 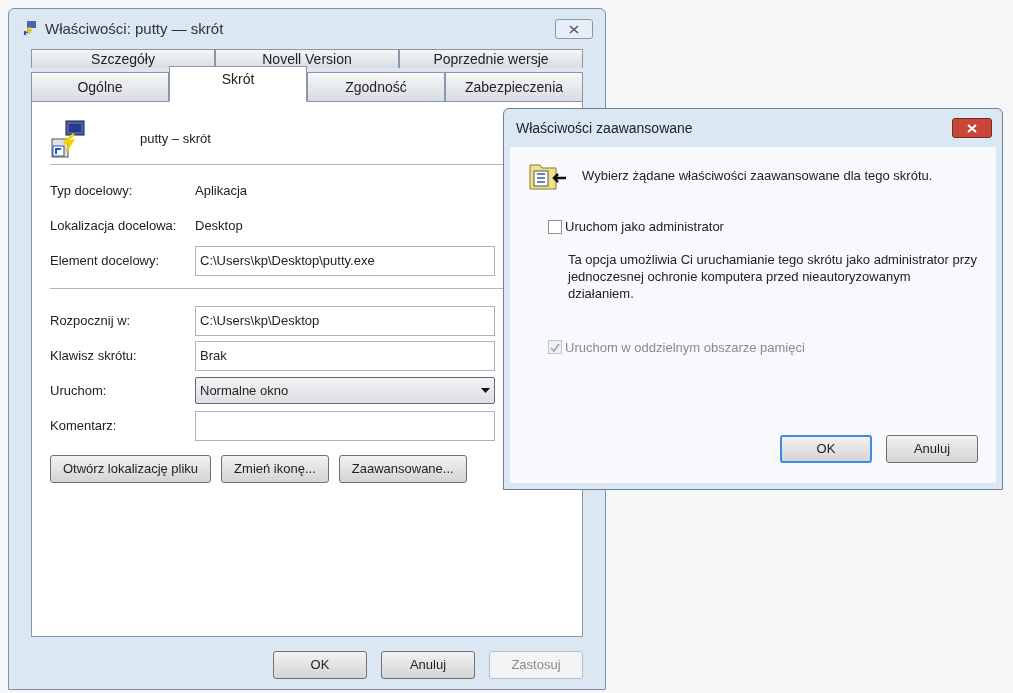 I want to click on dialog-instruction: Wybierz żądane właściwości zaawansowane dla tego skrótu., so click(x=757, y=176).